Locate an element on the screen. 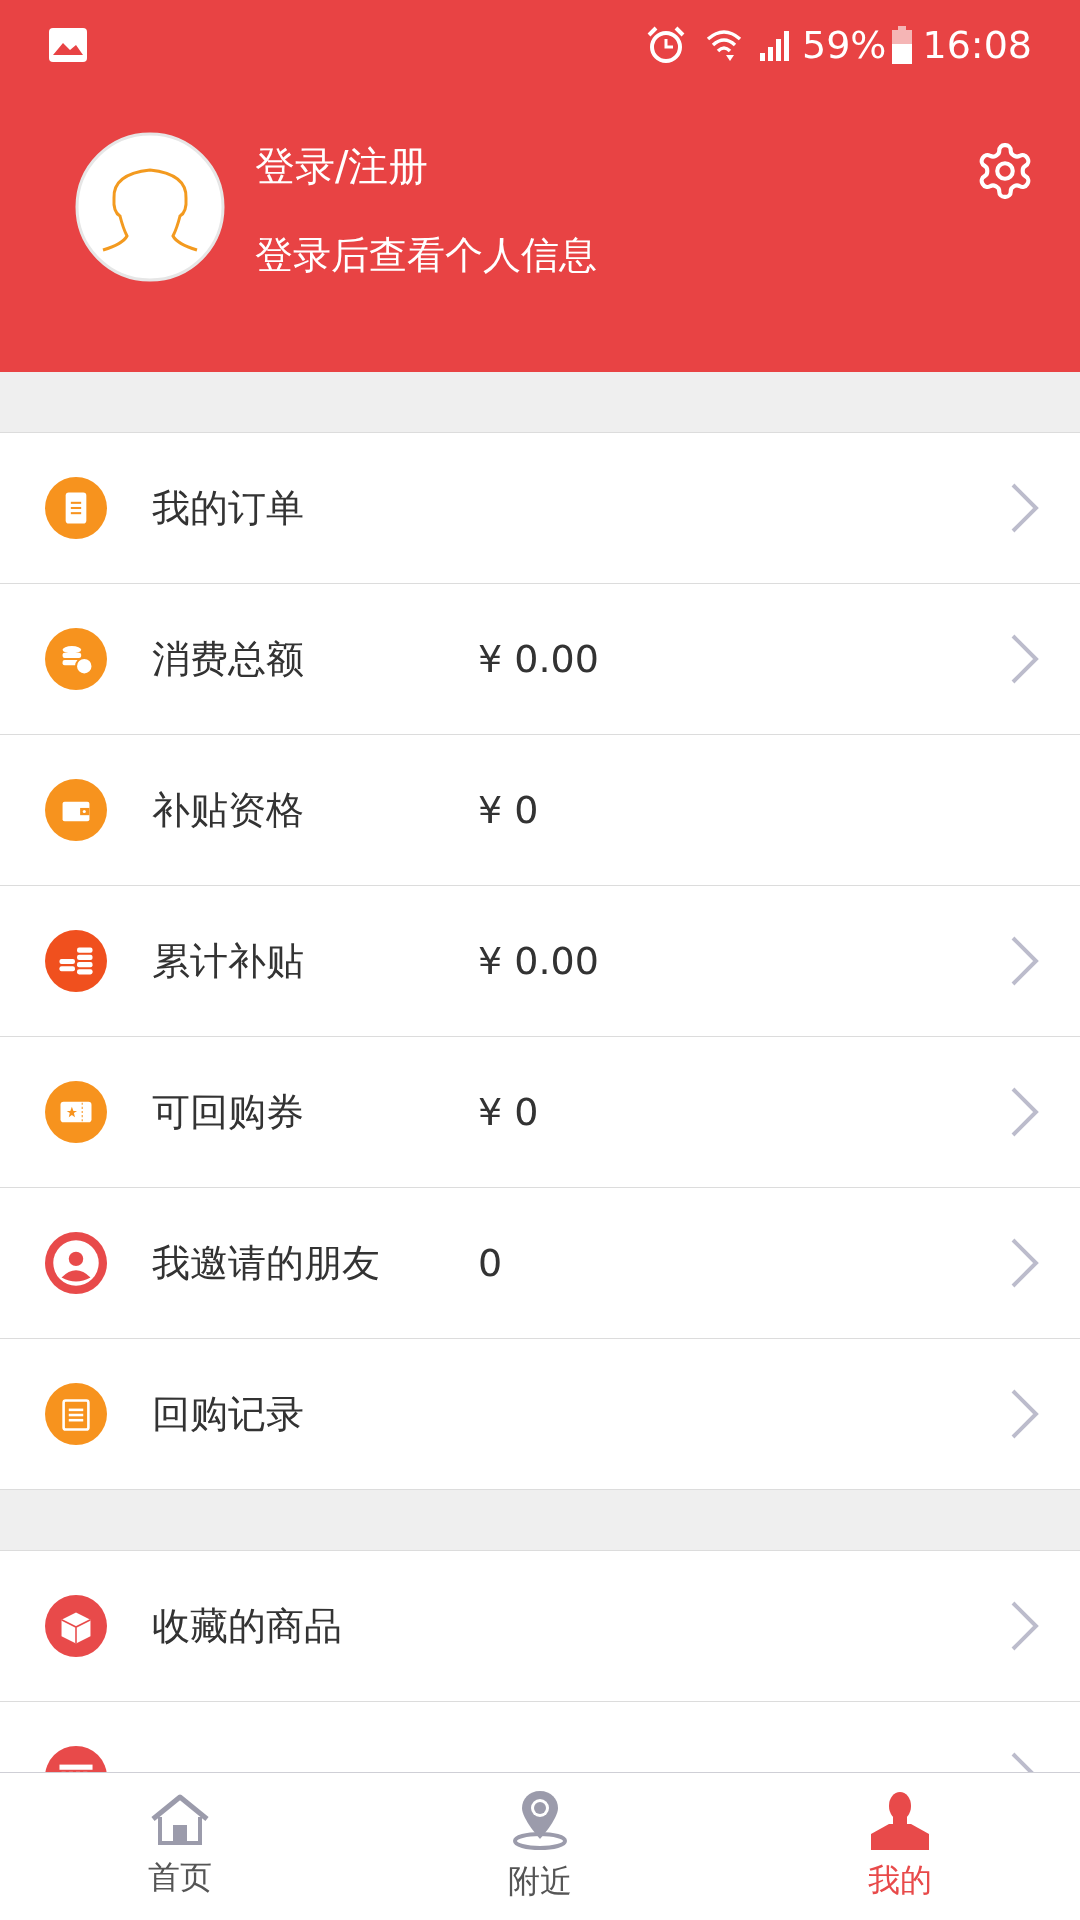 The width and height of the screenshot is (1080, 1920). battery-percent: 59% is located at coordinates (844, 45).